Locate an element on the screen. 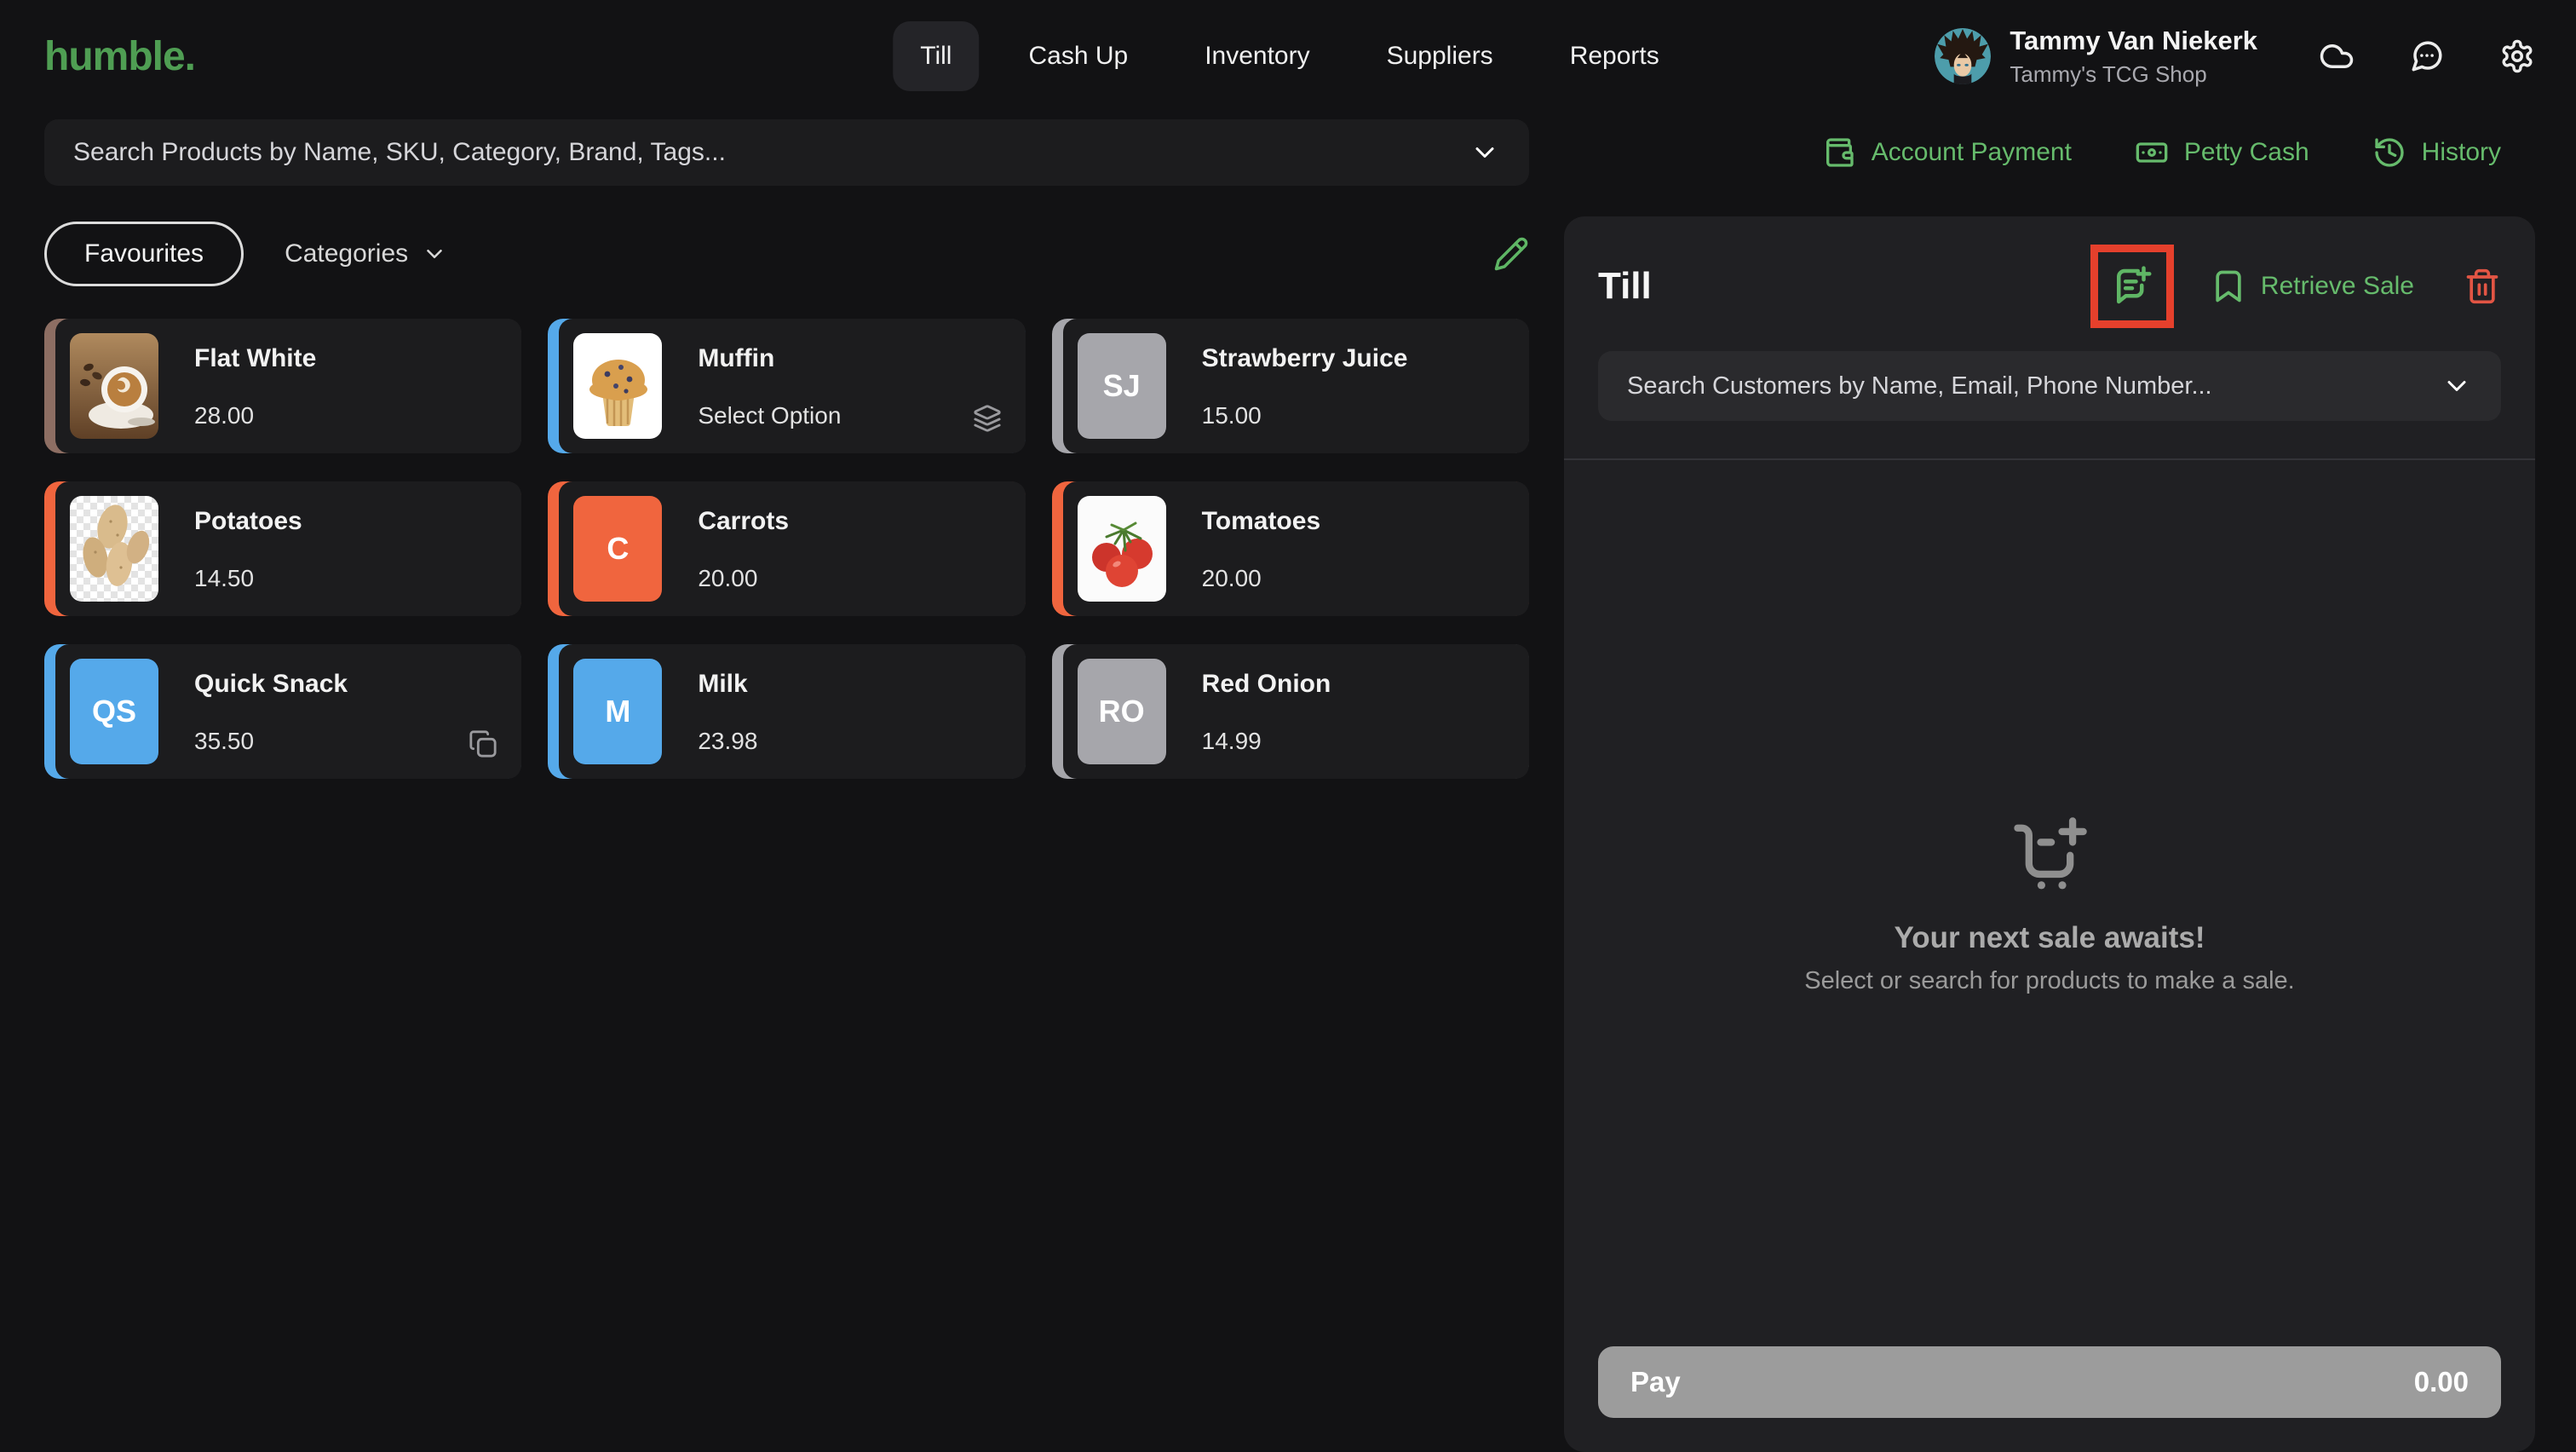 This screenshot has width=2576, height=1452. product-price: 28.00 is located at coordinates (224, 415).